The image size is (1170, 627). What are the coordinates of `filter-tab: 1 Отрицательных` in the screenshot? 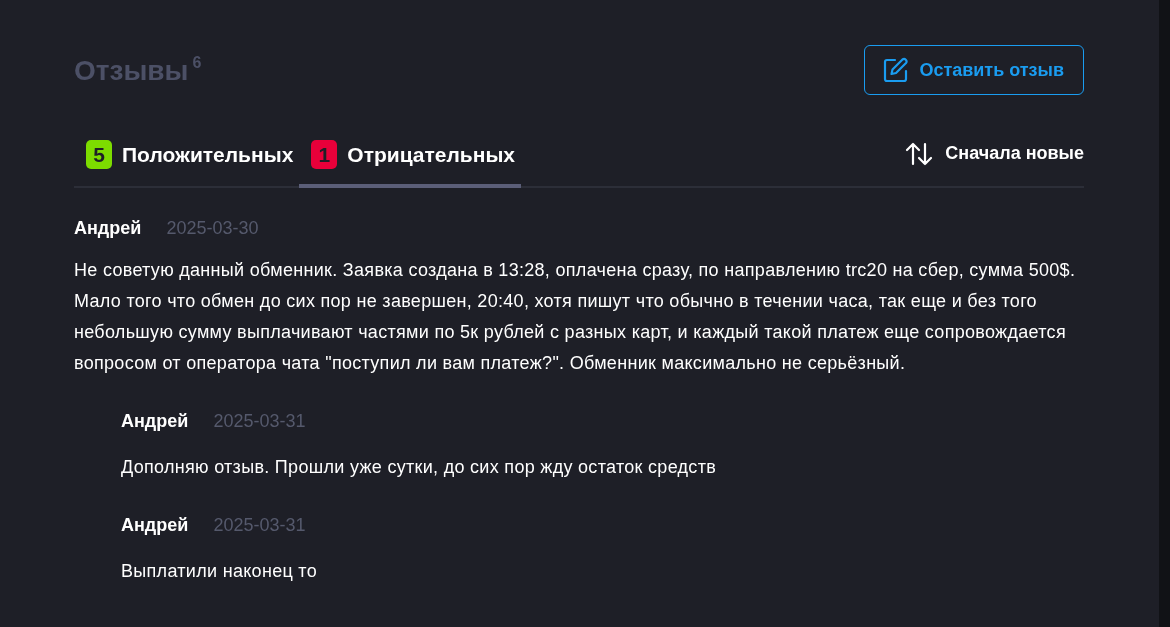 It's located at (410, 156).